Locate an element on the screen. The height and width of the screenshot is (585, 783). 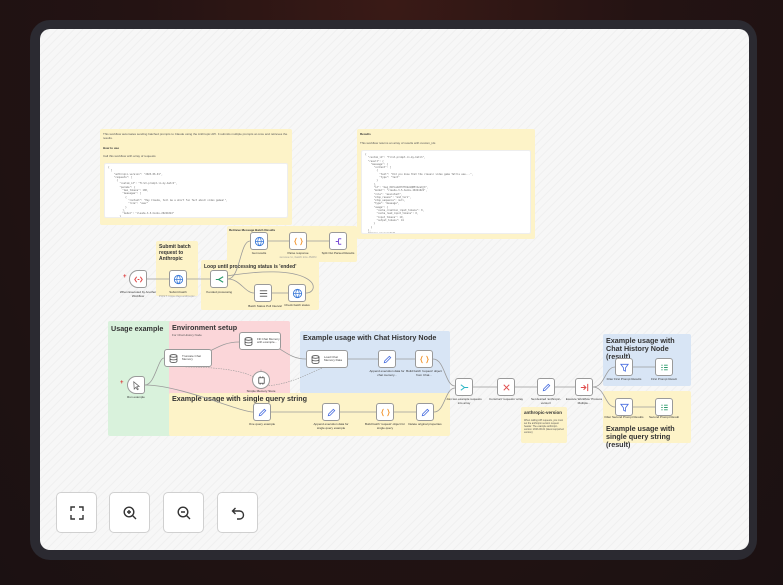
label-truncate-memory: Truncate Chat Memory is located at coordinates (191, 357).